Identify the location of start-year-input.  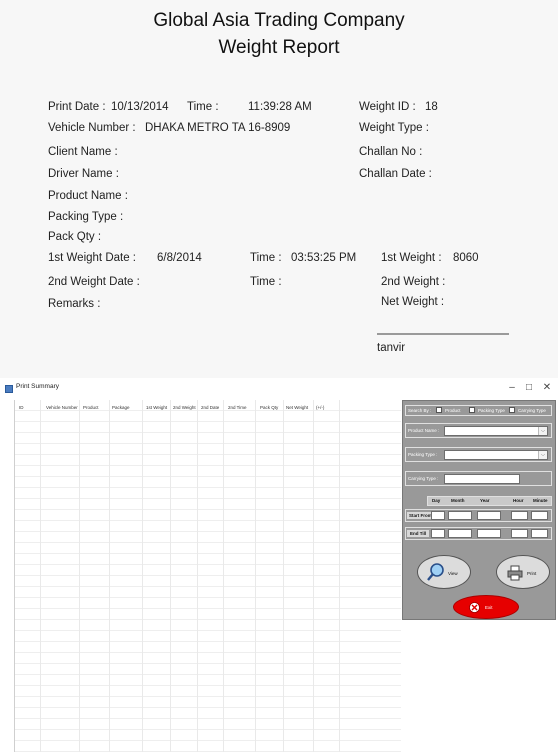
(489, 515).